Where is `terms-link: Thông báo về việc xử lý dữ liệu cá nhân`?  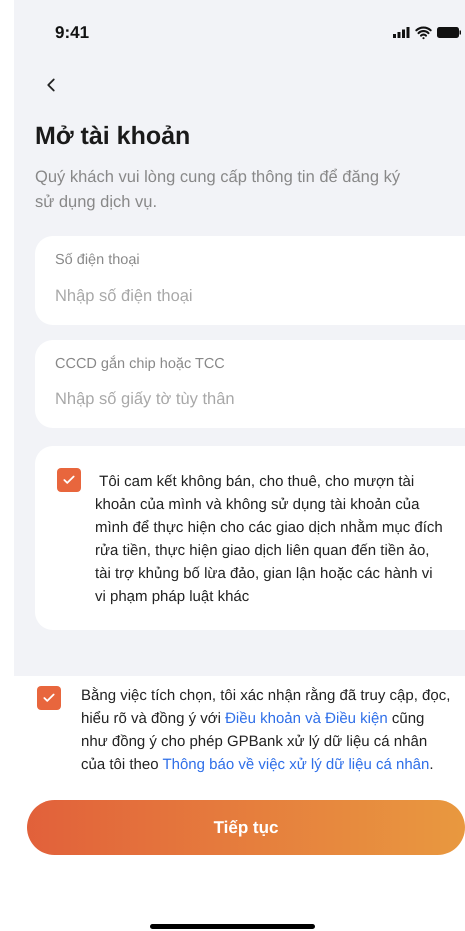
terms-link: Thông báo về việc xử lý dữ liệu cá nhân is located at coordinates (296, 764).